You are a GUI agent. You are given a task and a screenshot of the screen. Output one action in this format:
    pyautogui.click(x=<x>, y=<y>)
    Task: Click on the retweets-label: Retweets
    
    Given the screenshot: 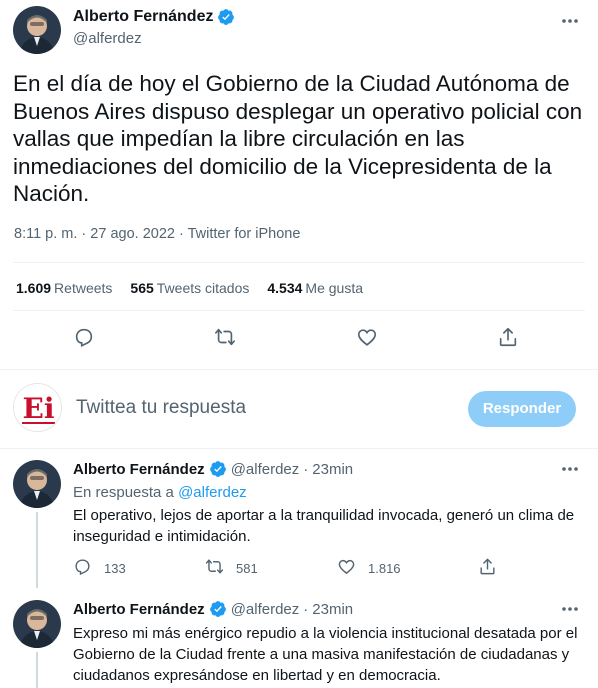 What is the action you would take?
    pyautogui.click(x=83, y=288)
    